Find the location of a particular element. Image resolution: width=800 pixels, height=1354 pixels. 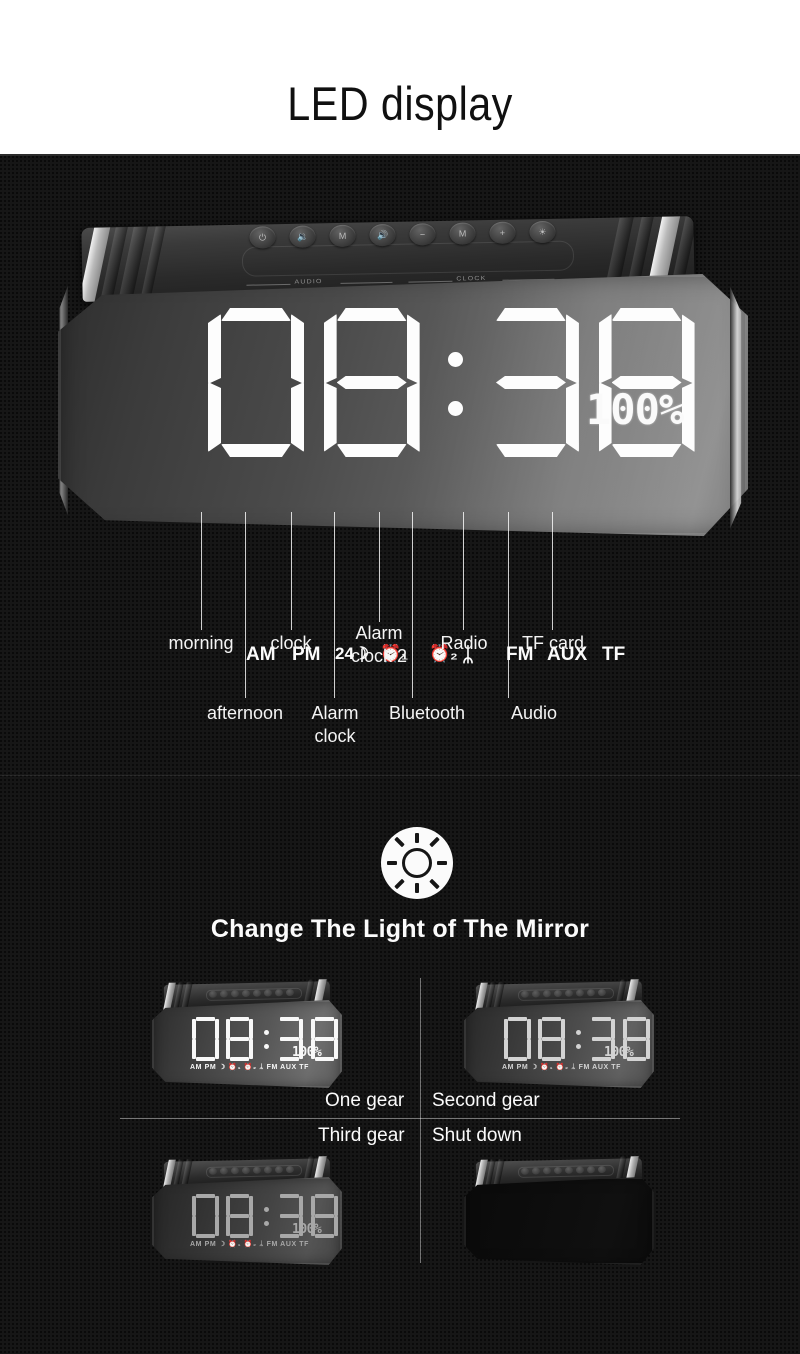

section-divider is located at coordinates (400, 775).